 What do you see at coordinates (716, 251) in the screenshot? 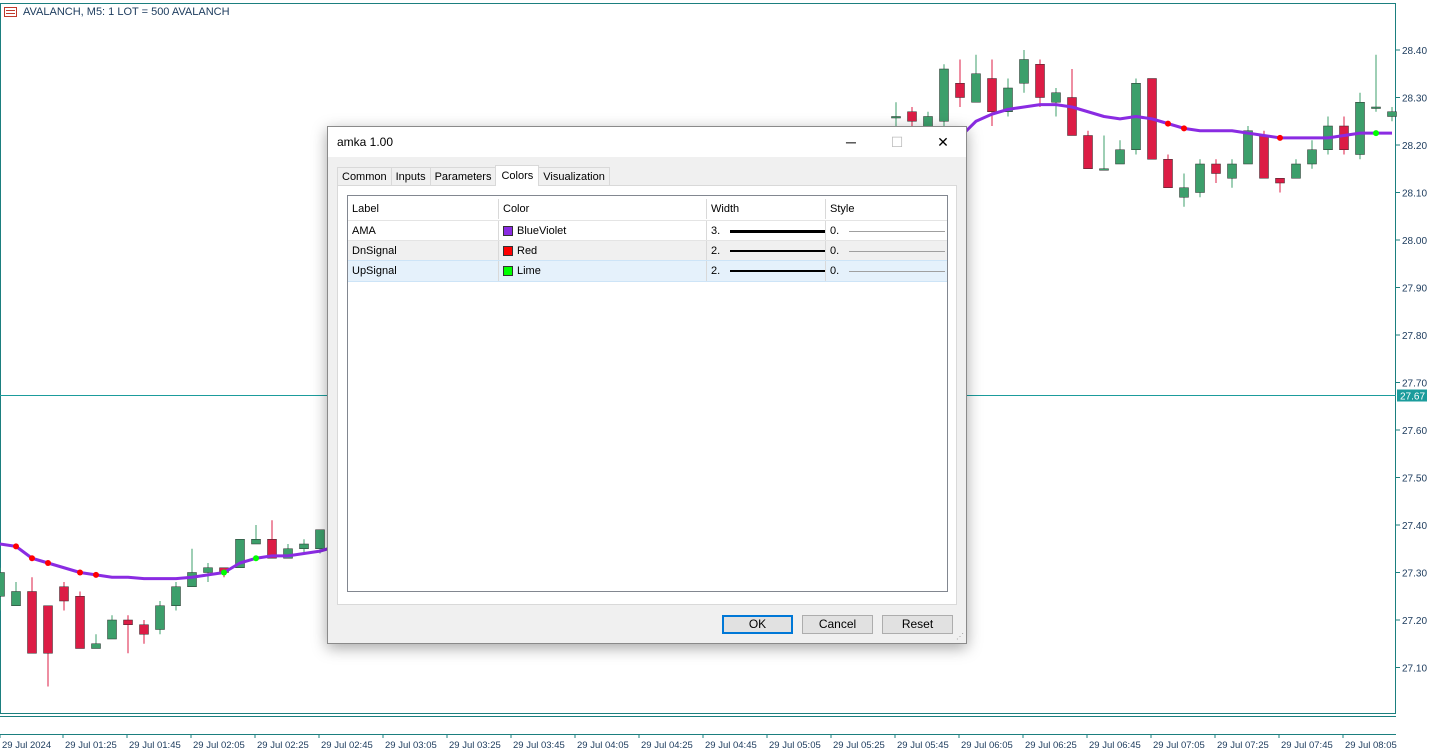
I see `width-value: 2.` at bounding box center [716, 251].